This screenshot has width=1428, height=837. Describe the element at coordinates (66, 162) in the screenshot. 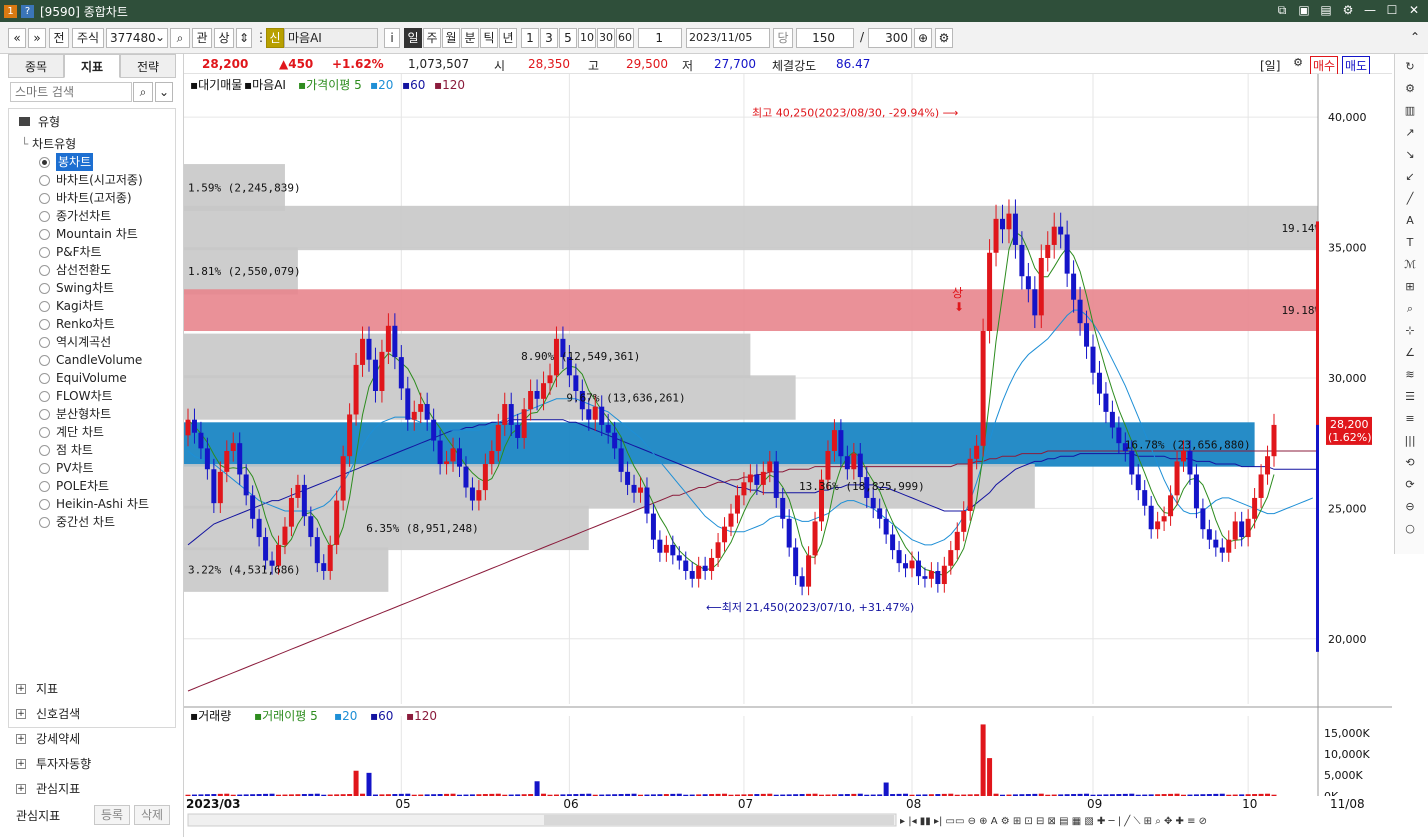

I see `chart-type-0: 봉차트` at that location.